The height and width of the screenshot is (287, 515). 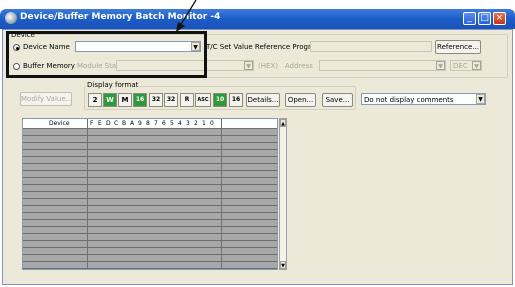 I want to click on bit-column-header: 3, so click(x=188, y=123).